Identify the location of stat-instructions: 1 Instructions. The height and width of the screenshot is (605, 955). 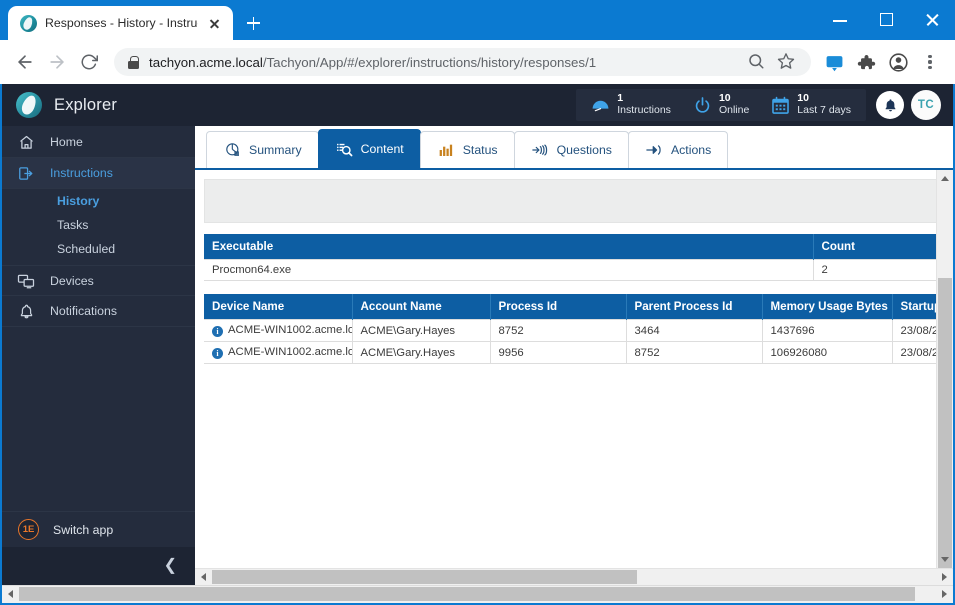
(631, 104).